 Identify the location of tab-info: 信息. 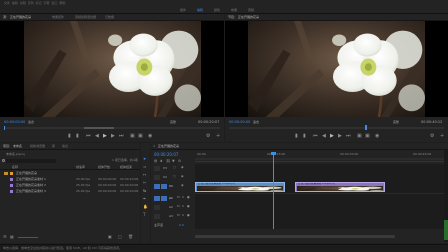
(65, 146).